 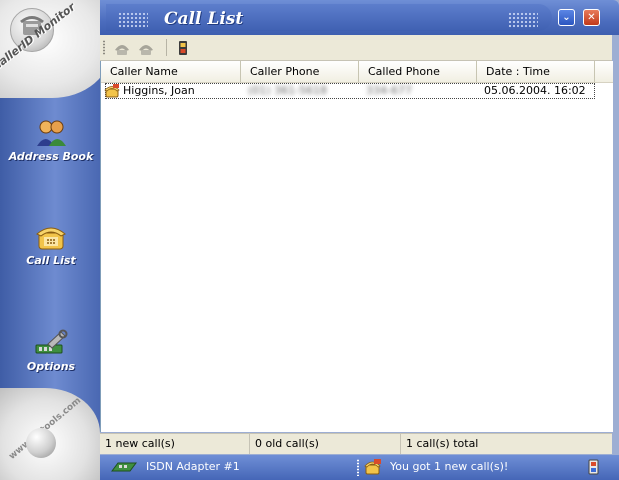 What do you see at coordinates (204, 19) in the screenshot?
I see `page-title: Call List` at bounding box center [204, 19].